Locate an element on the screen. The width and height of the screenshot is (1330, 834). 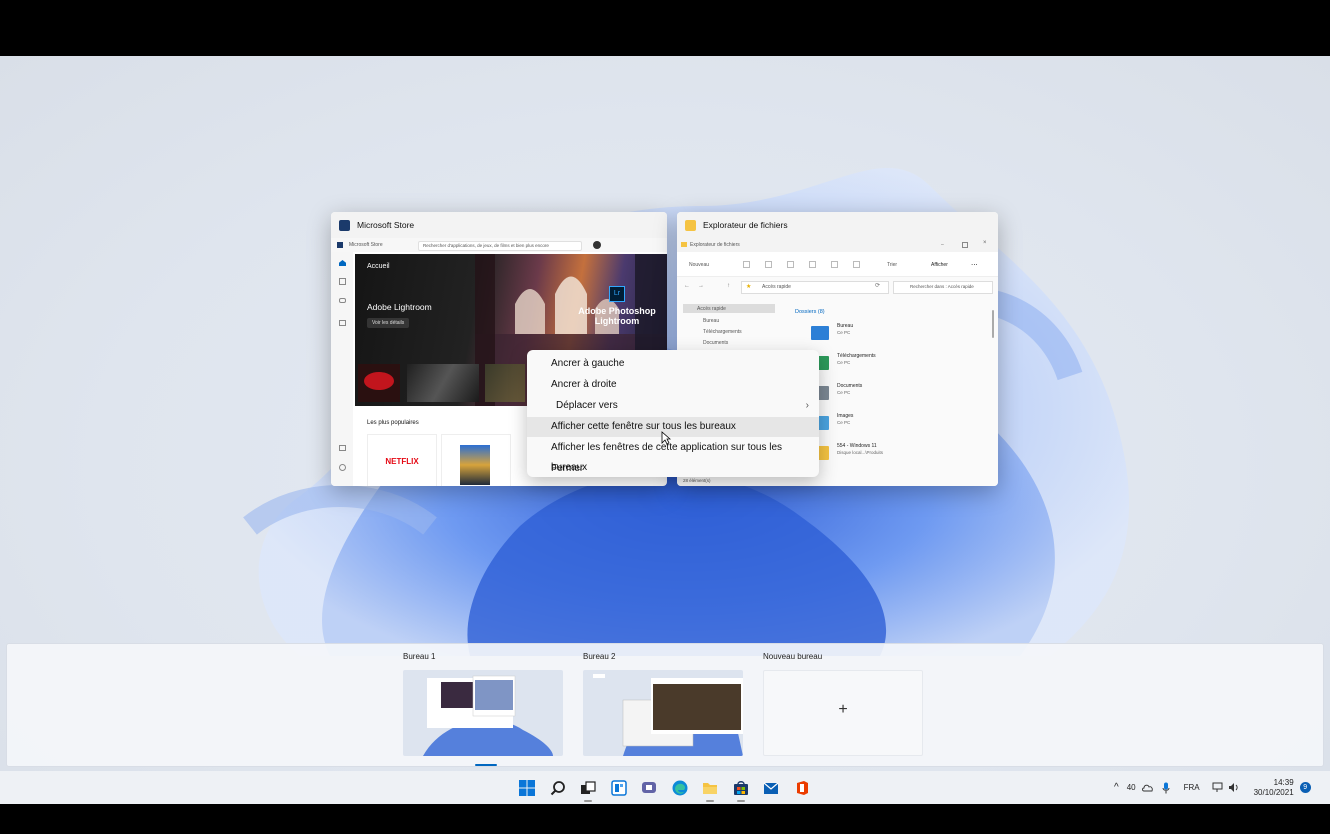
context-menu-item: Fermer is located at coordinates (673, 469).